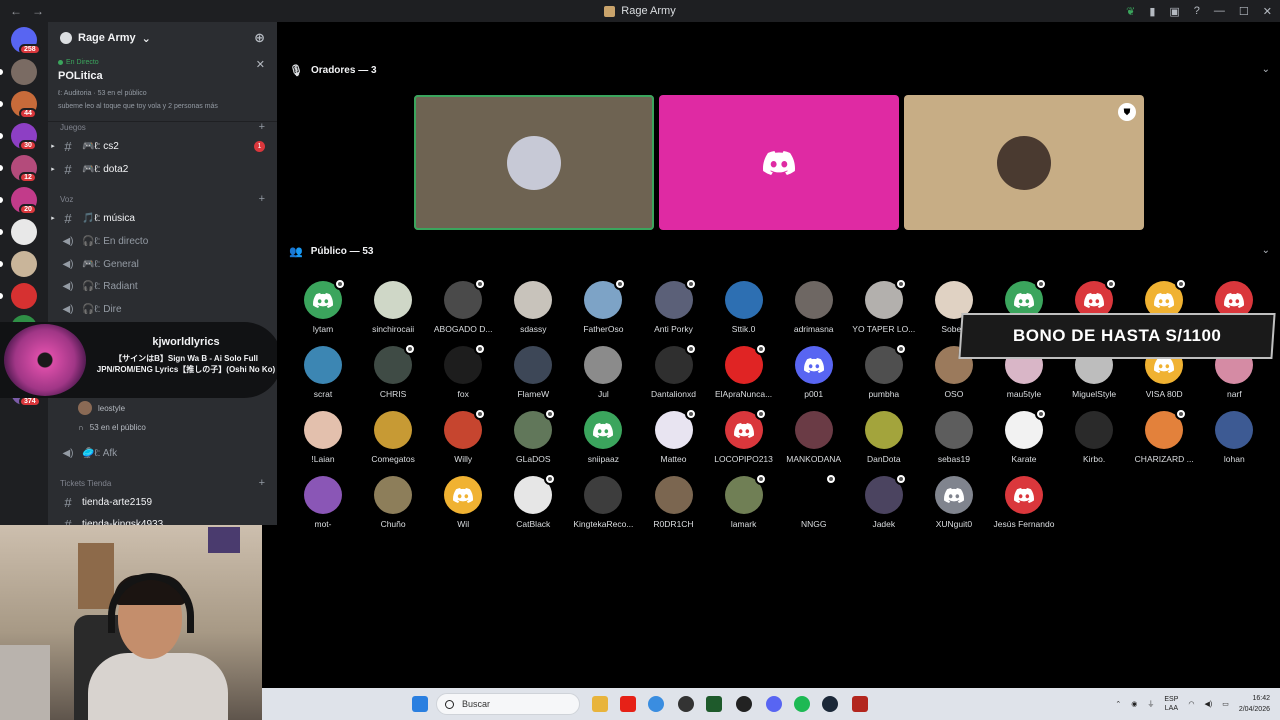 The image size is (1280, 720). What do you see at coordinates (1171, 704) in the screenshot?
I see `language-indicator: ESP LAA` at bounding box center [1171, 704].